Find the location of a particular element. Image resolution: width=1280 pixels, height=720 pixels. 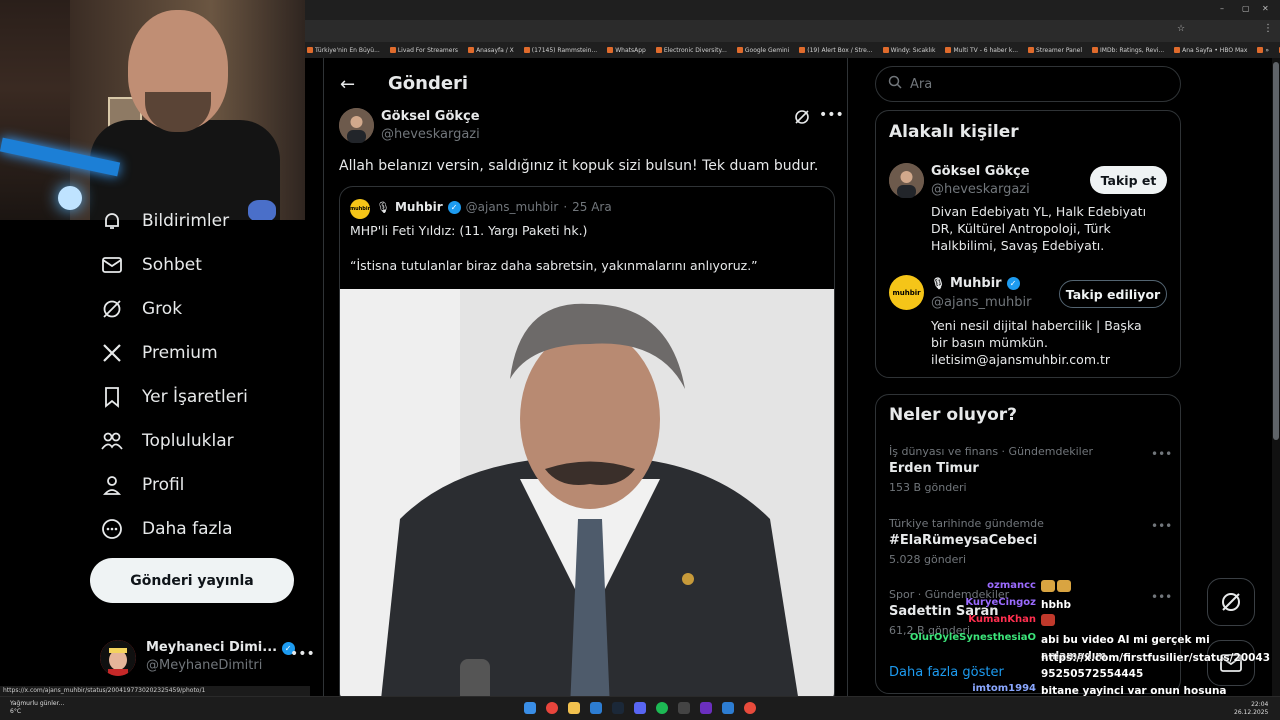

person-handle: @heveskargazi is located at coordinates (980, 189).